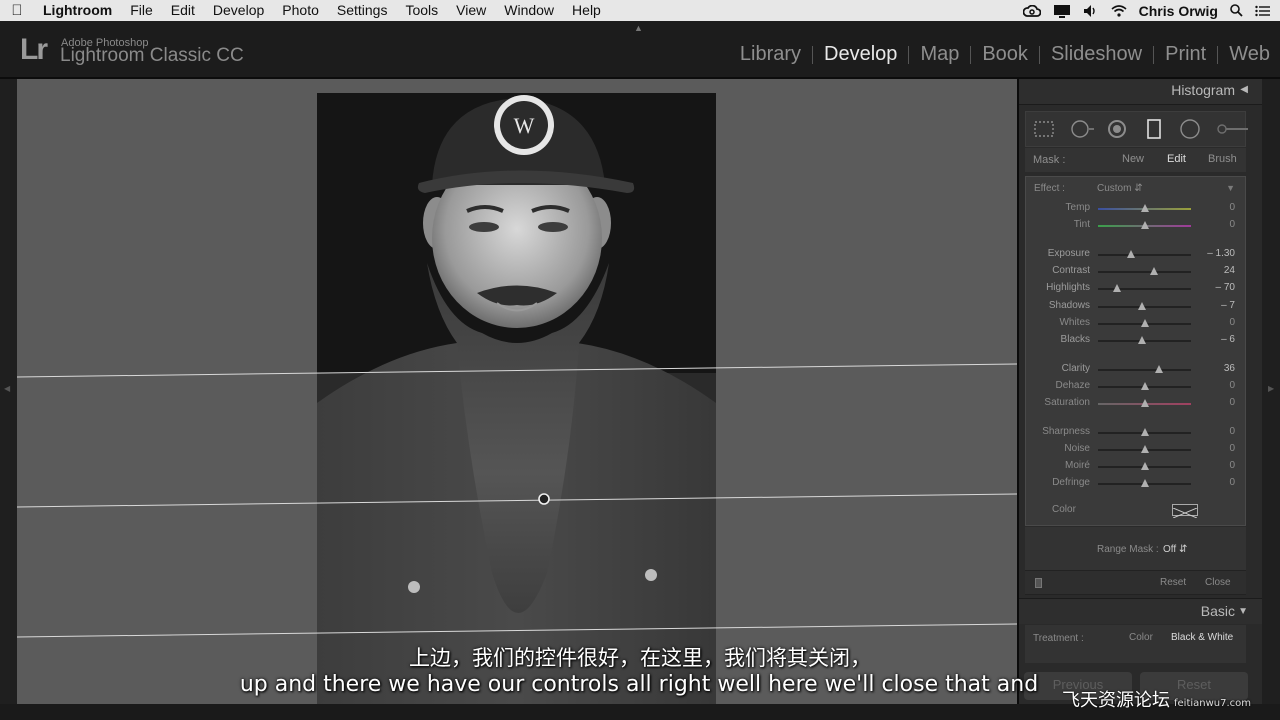 This screenshot has width=1280, height=720. I want to click on toggle-switch-icon, so click(1038, 583).